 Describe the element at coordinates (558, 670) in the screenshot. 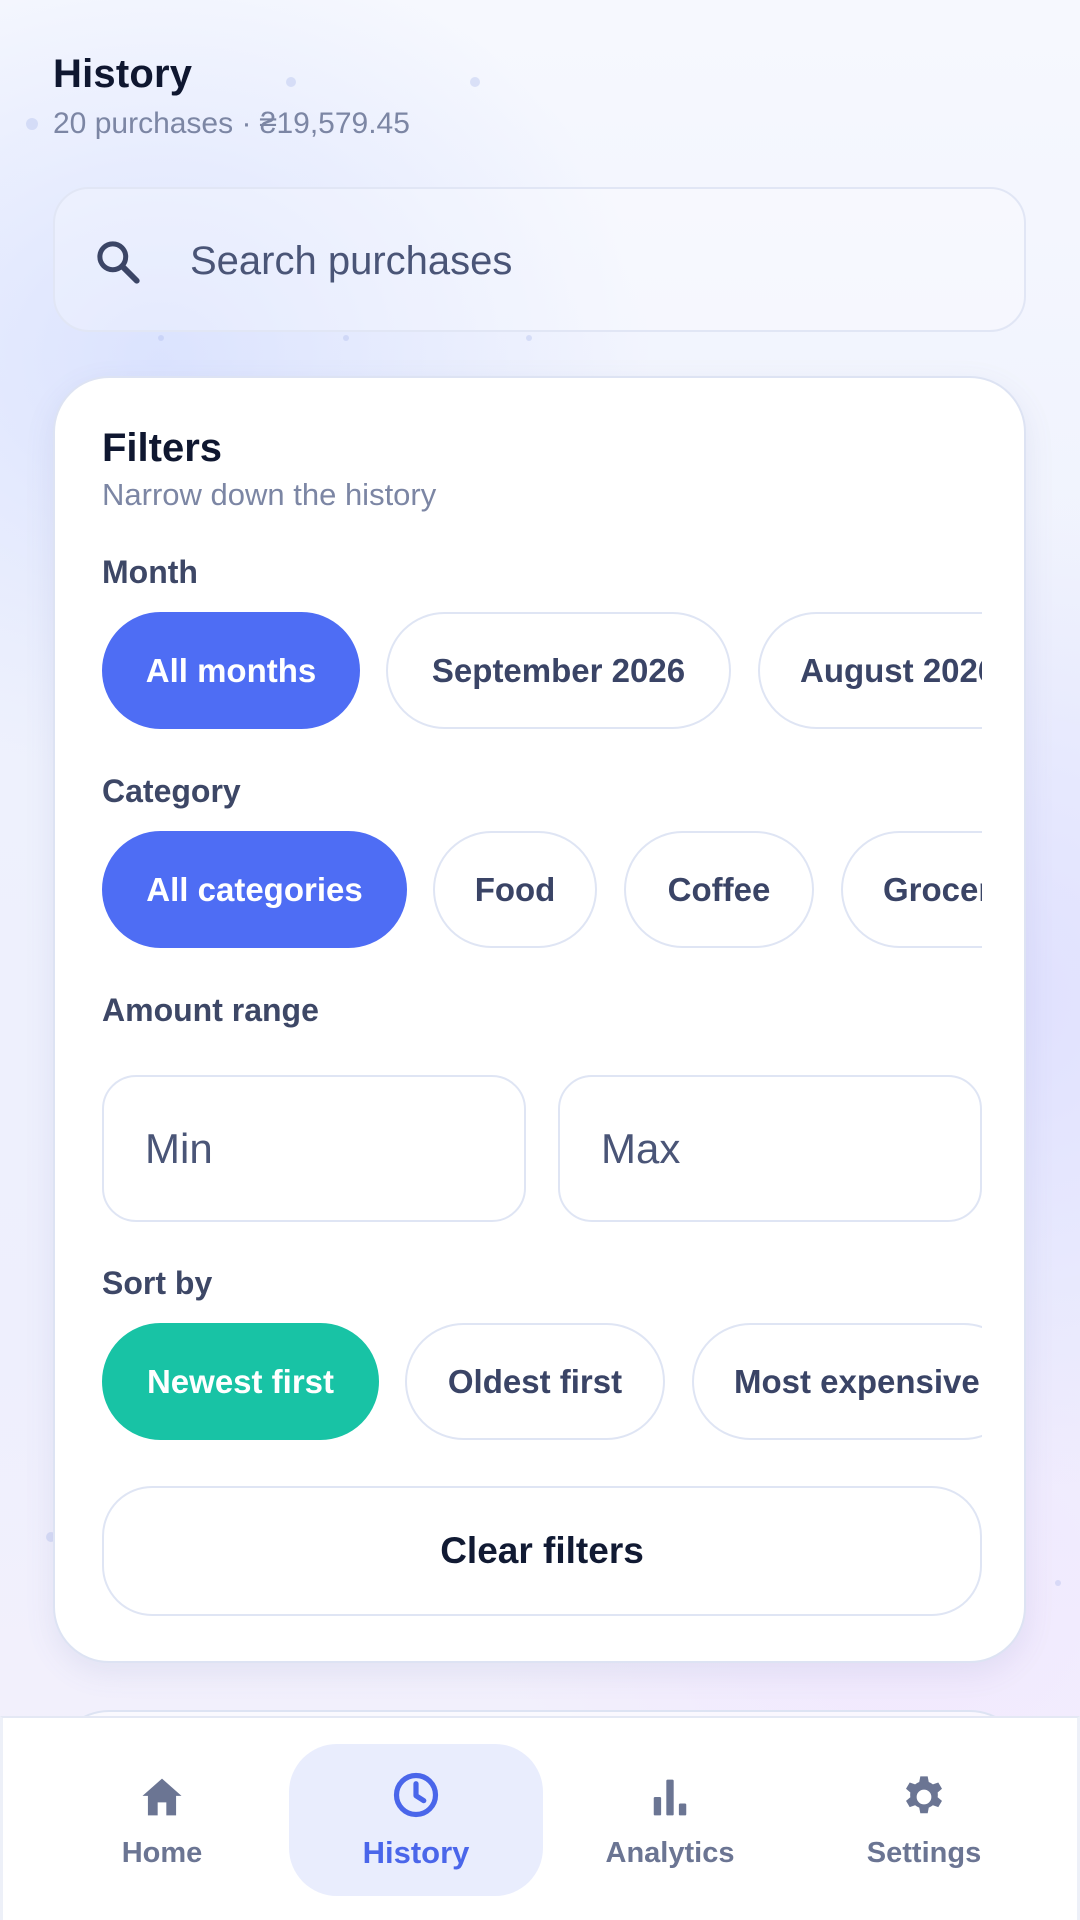

I see `month-chip-september-2026: September 2026` at that location.